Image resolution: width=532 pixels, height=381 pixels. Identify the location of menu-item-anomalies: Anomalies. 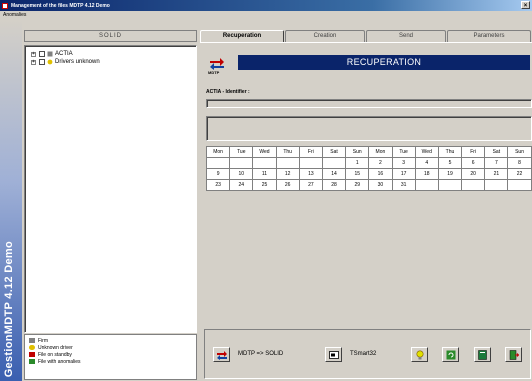
(14, 15).